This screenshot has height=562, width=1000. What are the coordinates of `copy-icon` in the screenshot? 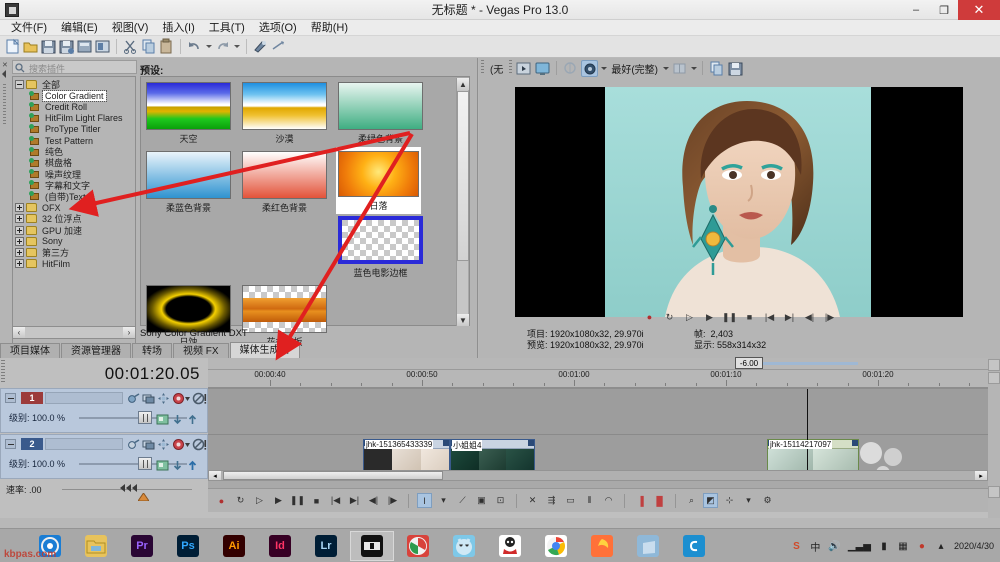 It's located at (148, 46).